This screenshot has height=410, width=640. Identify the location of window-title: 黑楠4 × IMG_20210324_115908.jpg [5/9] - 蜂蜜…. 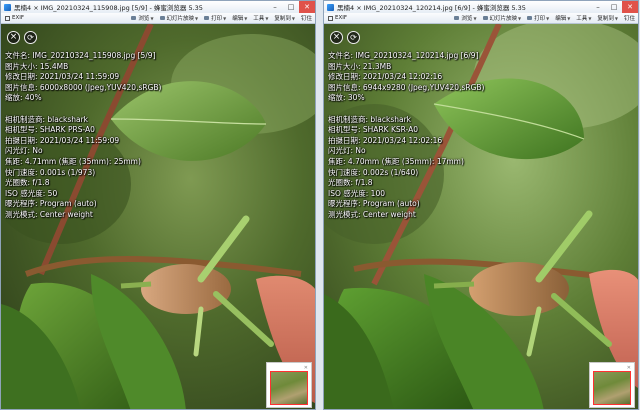
(108, 8).